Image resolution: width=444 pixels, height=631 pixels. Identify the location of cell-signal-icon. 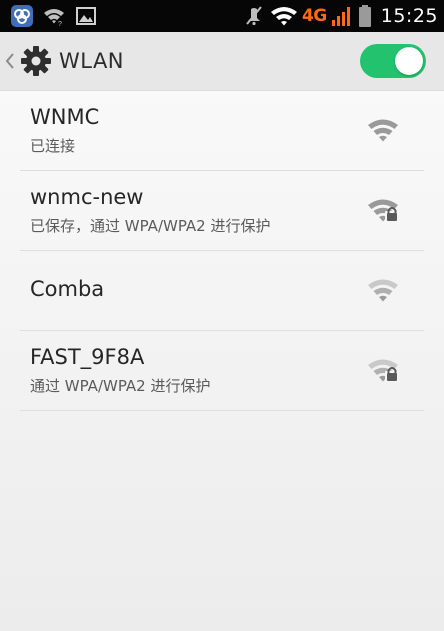
(340, 16).